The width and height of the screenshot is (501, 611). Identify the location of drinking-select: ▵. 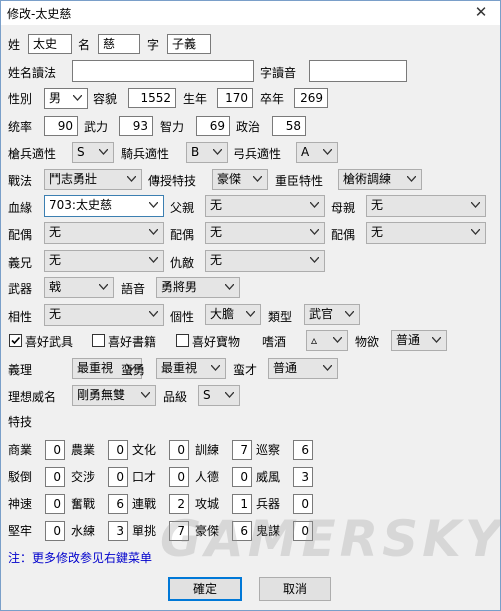
(327, 340).